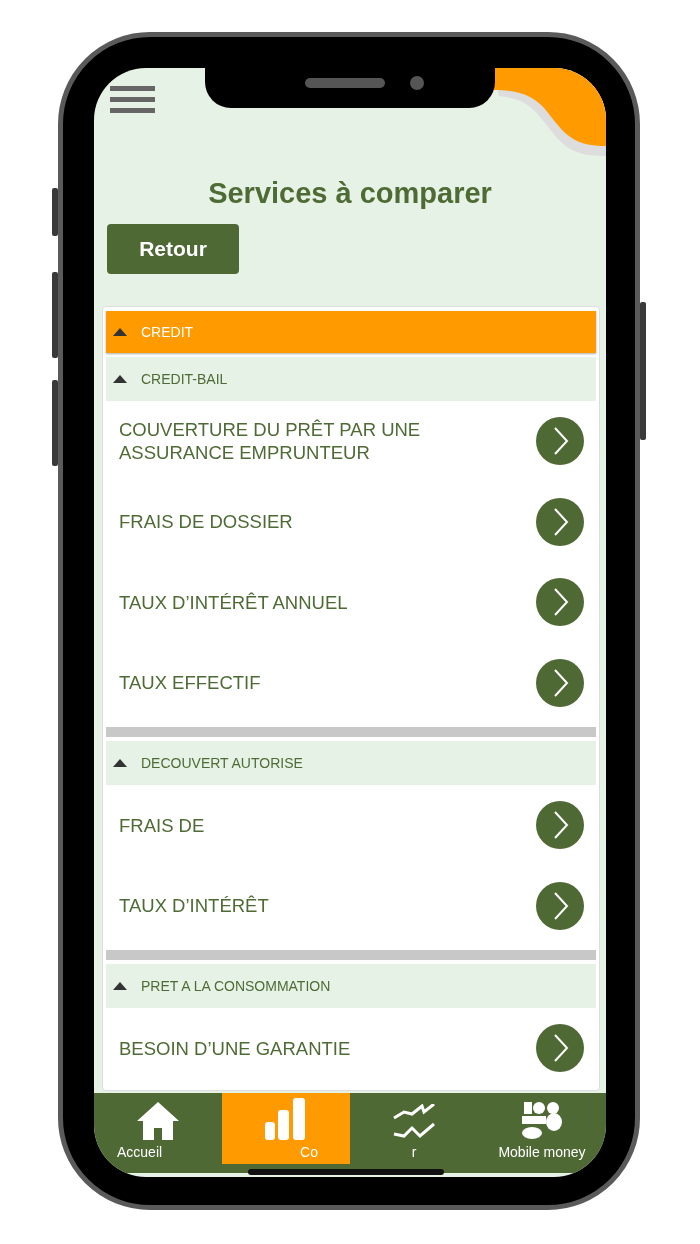  I want to click on service-item: FRAIS DE, so click(162, 825).